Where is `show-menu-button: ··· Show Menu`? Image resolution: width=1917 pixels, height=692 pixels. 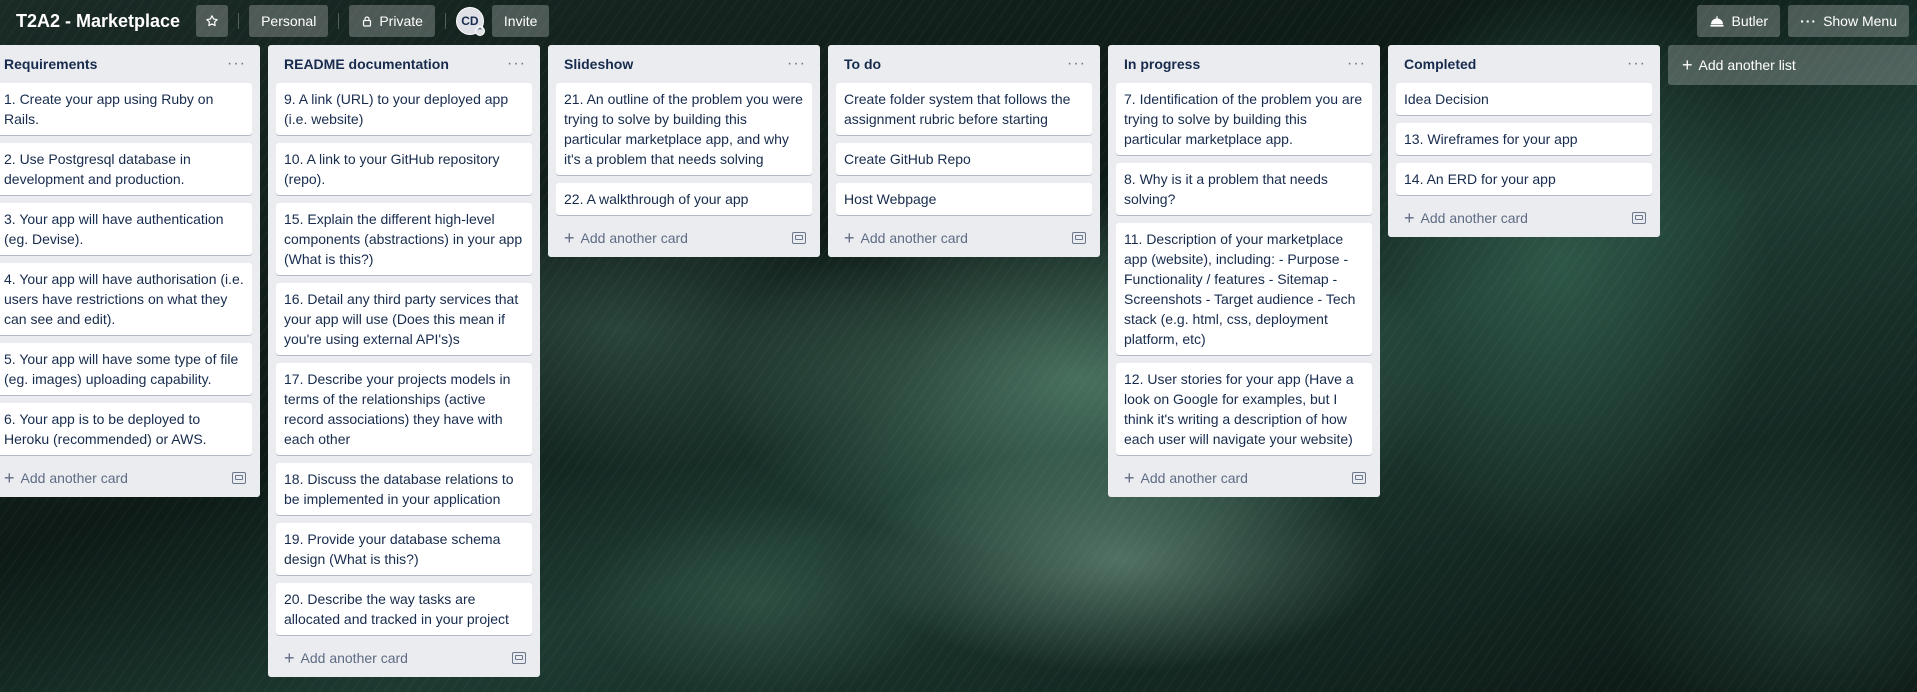 show-menu-button: ··· Show Menu is located at coordinates (1848, 21).